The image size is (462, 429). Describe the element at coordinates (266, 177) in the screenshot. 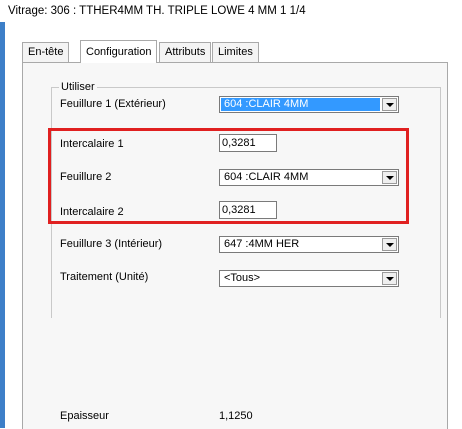

I see `feuillure-2-value: 604 :CLAIR 4MM` at that location.